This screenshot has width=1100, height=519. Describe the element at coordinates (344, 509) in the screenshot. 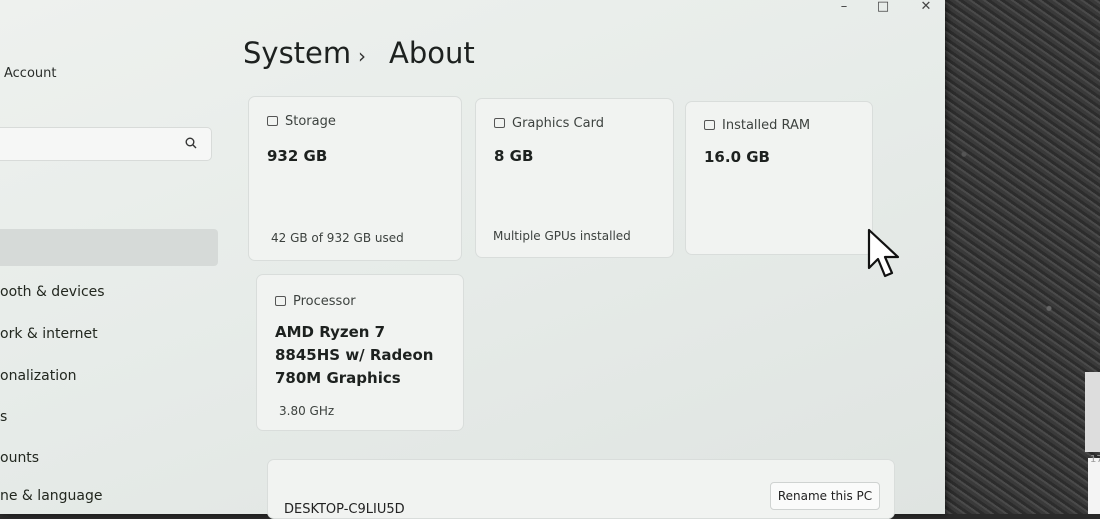

I see `device-name: DESKTOP-C9LIU5D` at that location.